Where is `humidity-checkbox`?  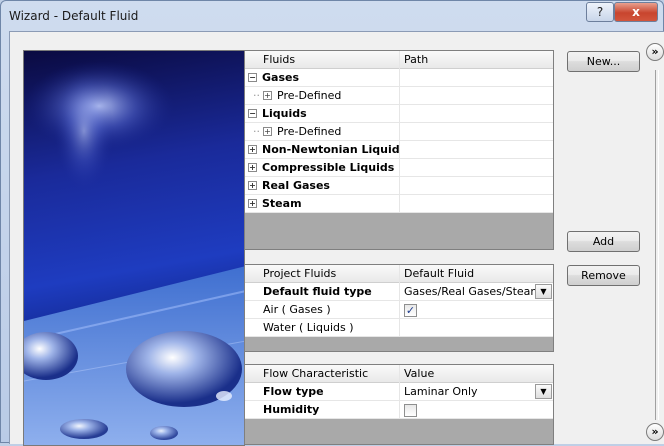
humidity-checkbox is located at coordinates (410, 410).